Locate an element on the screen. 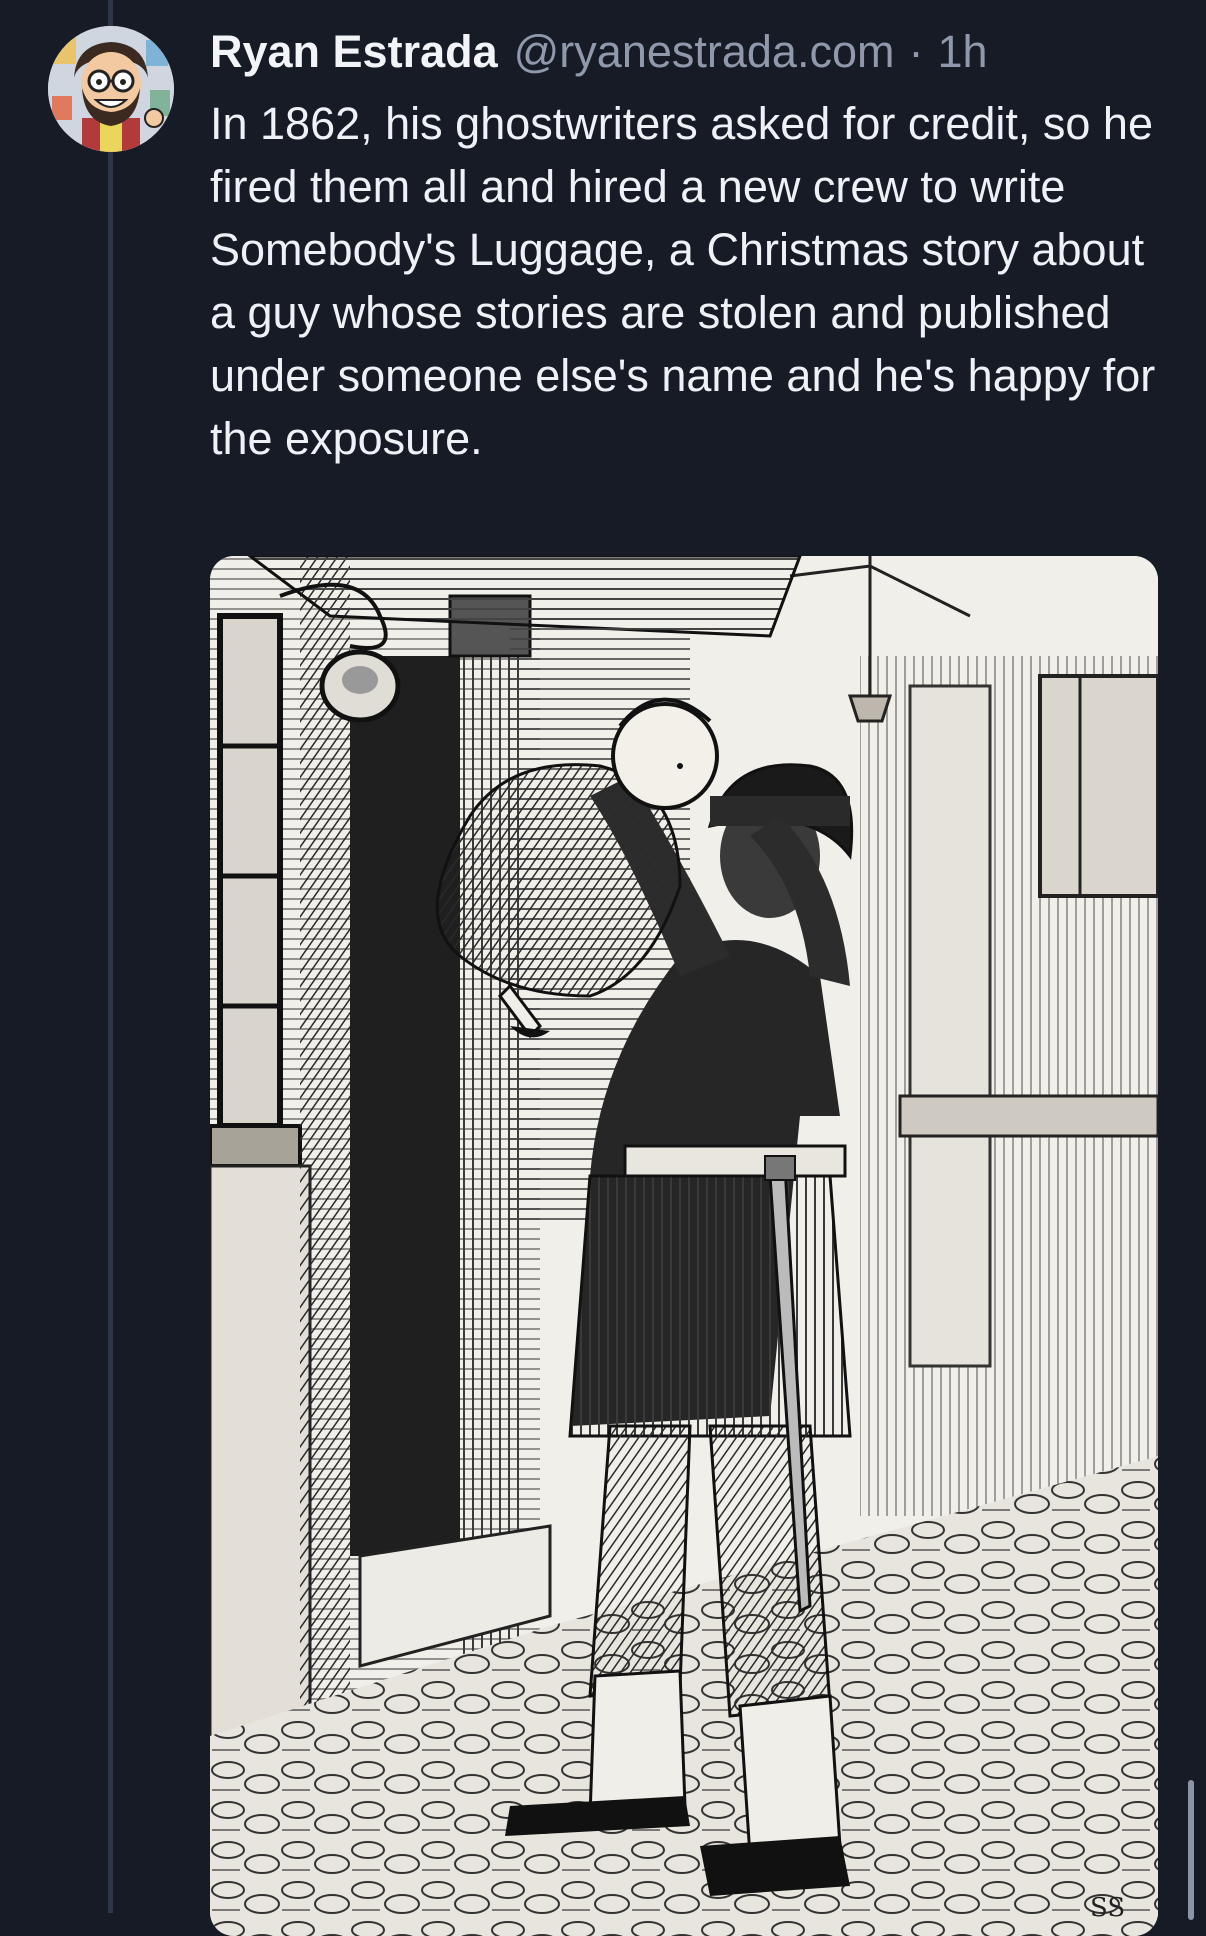 Image resolution: width=1206 pixels, height=1936 pixels. thread-line is located at coordinates (110, 956).